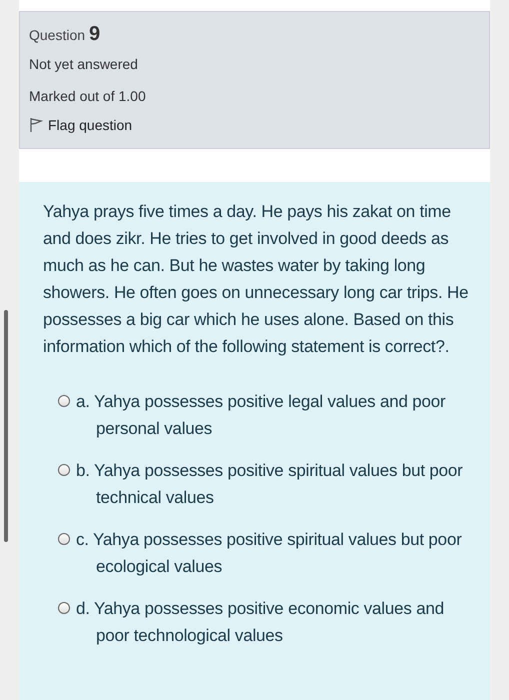 The width and height of the screenshot is (509, 700). I want to click on scrollbar, so click(6, 426).